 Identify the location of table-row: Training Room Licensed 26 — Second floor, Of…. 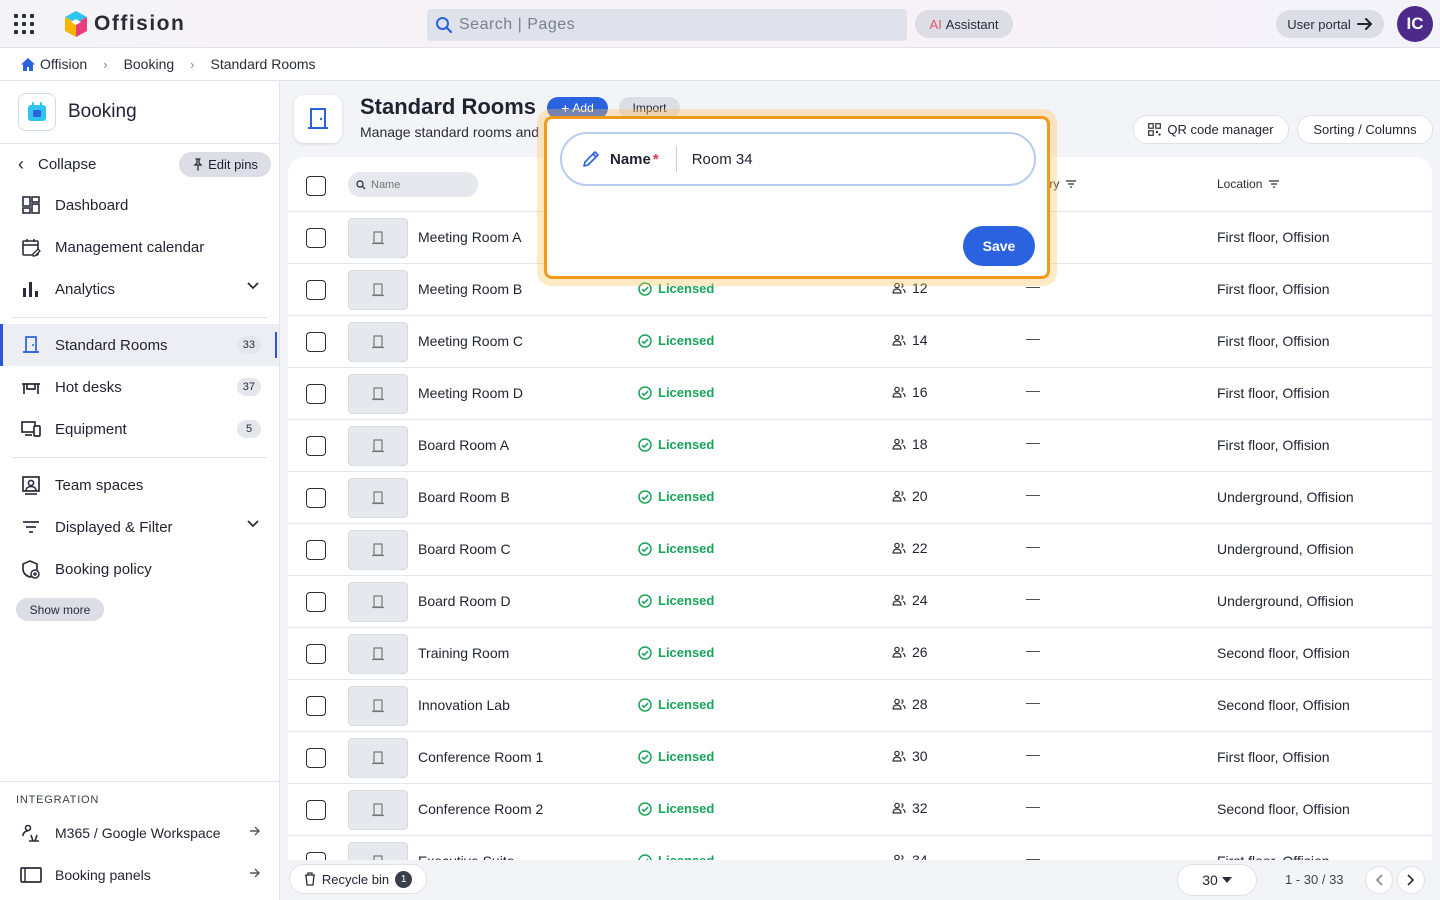
(860, 654).